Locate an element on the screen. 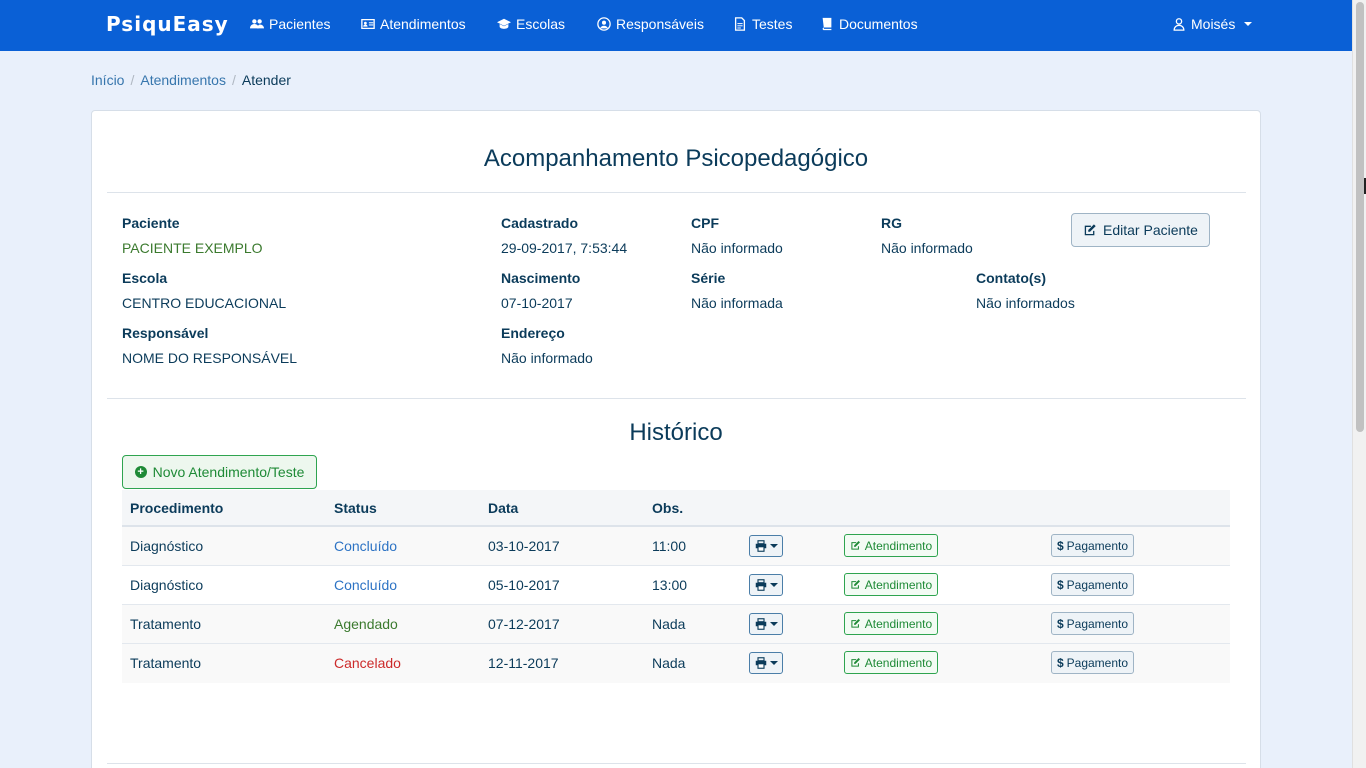 The height and width of the screenshot is (768, 1366). field-paciente: Paciente PACIENTE EXEMPLO is located at coordinates (192, 235).